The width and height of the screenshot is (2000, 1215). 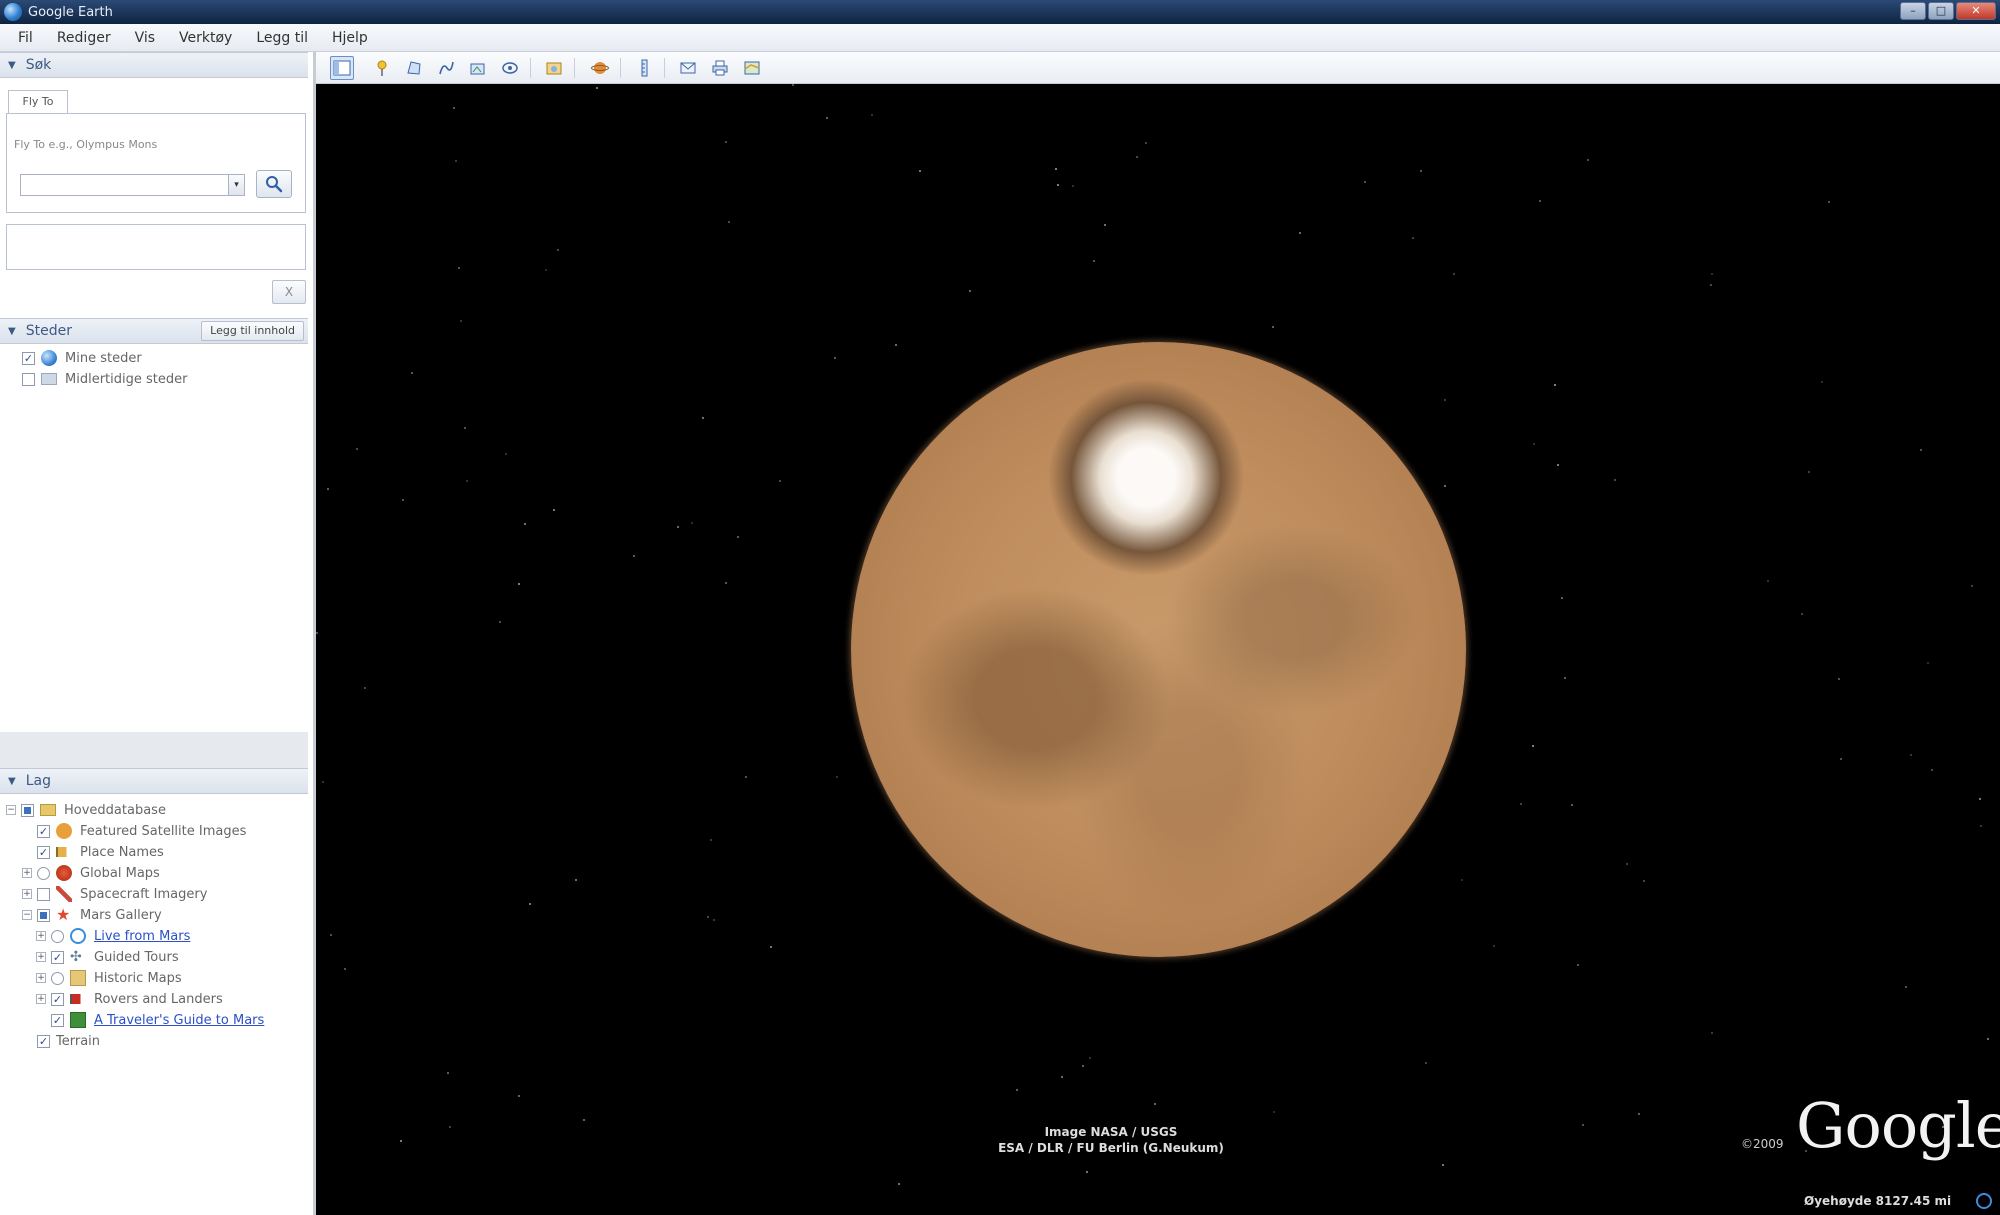 I want to click on tree-item-label: Live from Mars, so click(x=142, y=936).